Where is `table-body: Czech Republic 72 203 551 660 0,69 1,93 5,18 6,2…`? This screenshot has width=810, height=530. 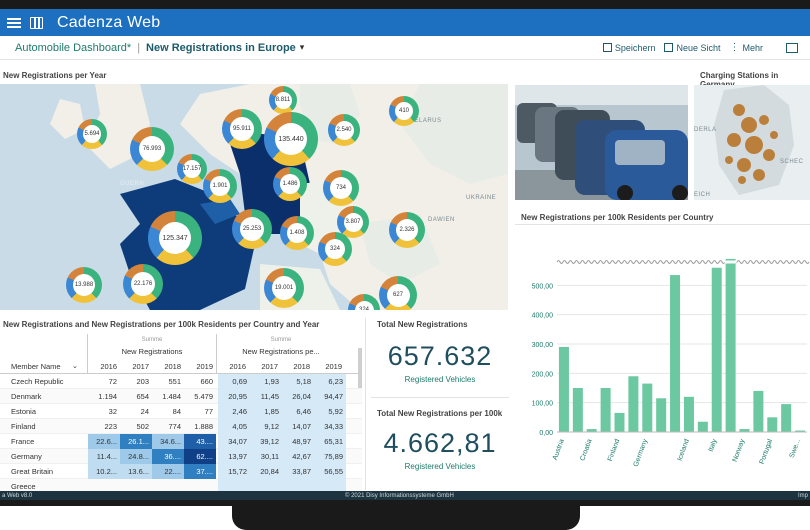 table-body: Czech Republic 72 203 551 660 0,69 1,93 5,18 6,2… is located at coordinates (181, 433).